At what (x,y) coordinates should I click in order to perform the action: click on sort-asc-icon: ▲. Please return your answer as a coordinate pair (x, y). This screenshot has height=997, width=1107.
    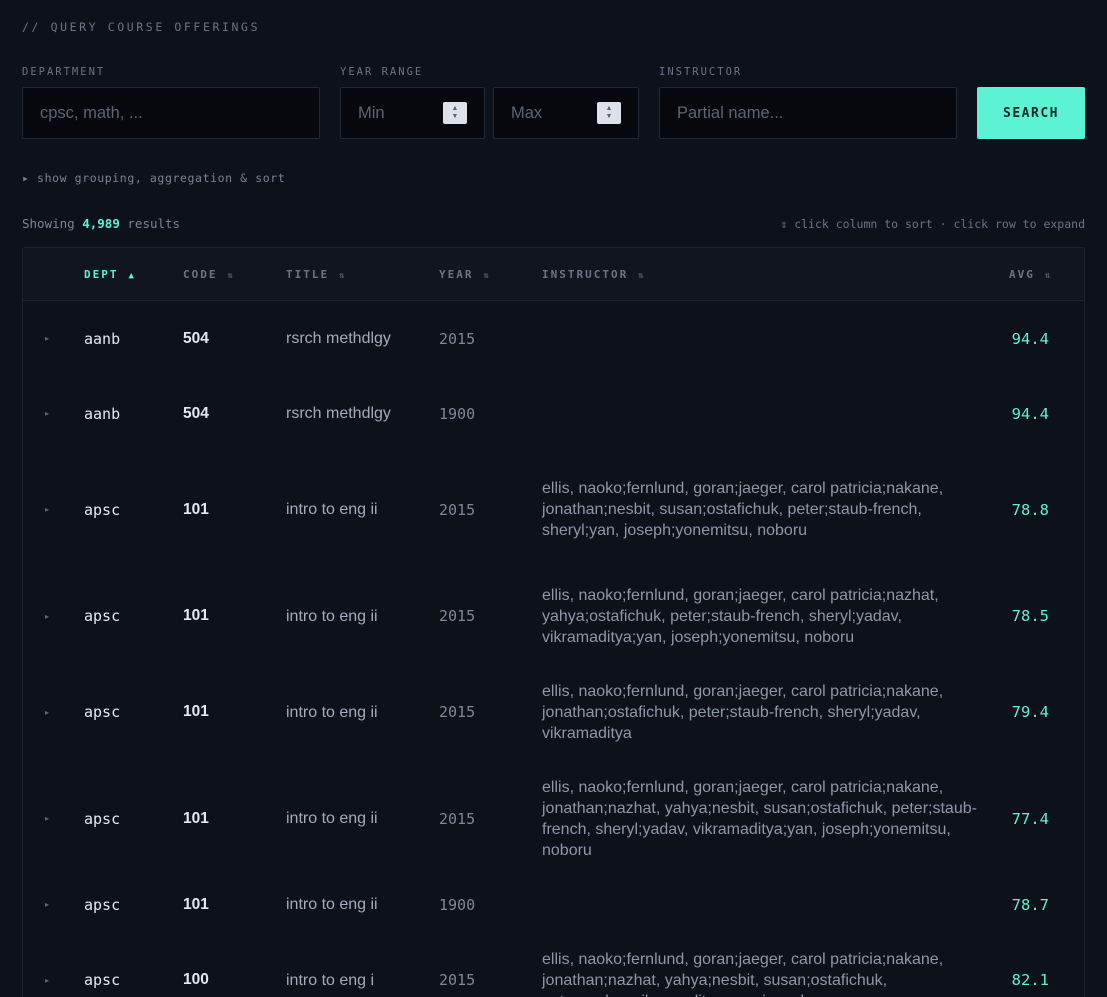
    Looking at the image, I should click on (131, 276).